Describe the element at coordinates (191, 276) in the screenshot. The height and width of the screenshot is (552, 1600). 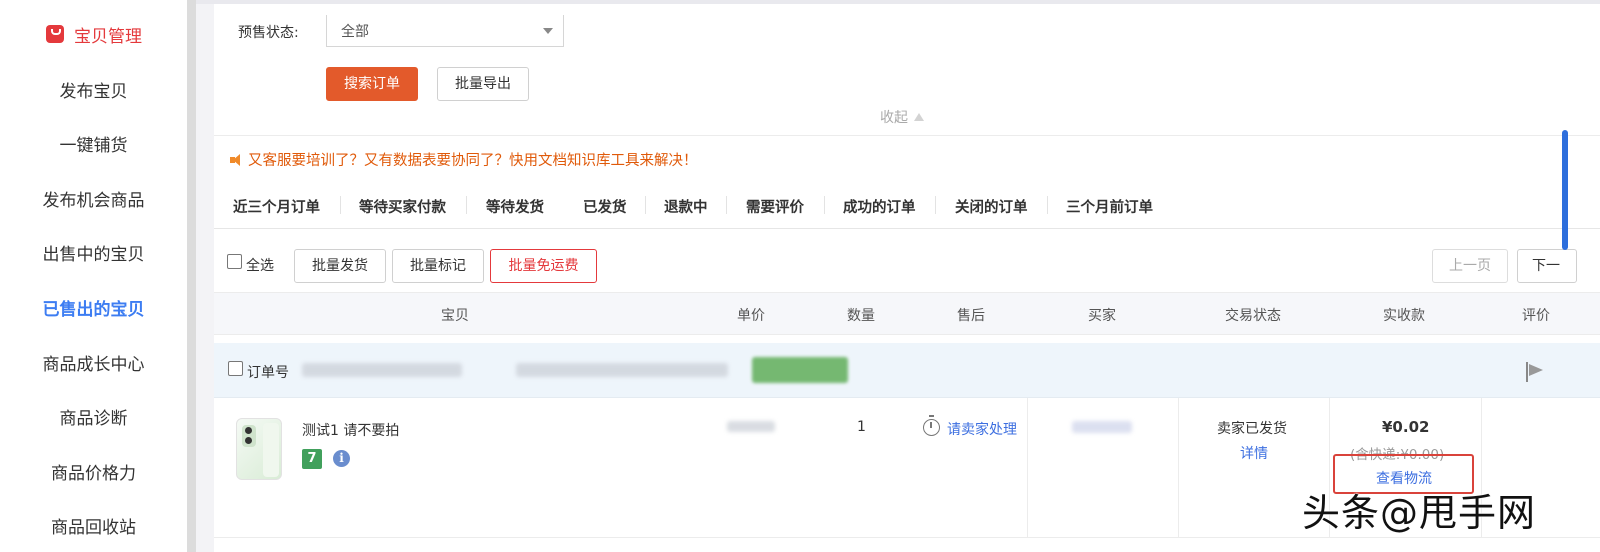
I see `sidebar-scrollbar` at that location.